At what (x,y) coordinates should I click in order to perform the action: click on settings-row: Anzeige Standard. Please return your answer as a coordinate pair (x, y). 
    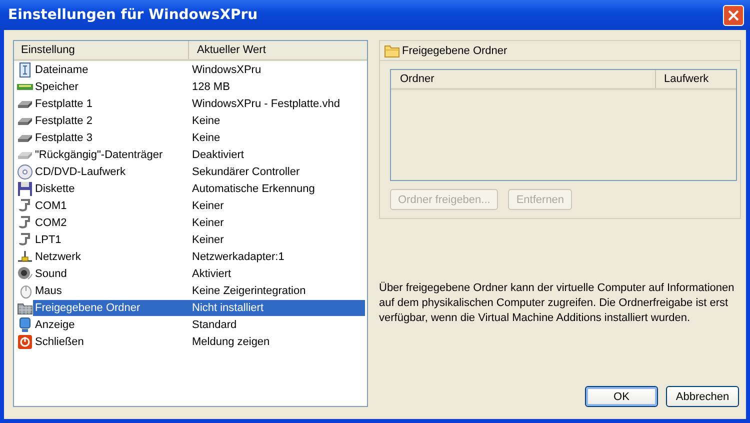
    Looking at the image, I should click on (199, 324).